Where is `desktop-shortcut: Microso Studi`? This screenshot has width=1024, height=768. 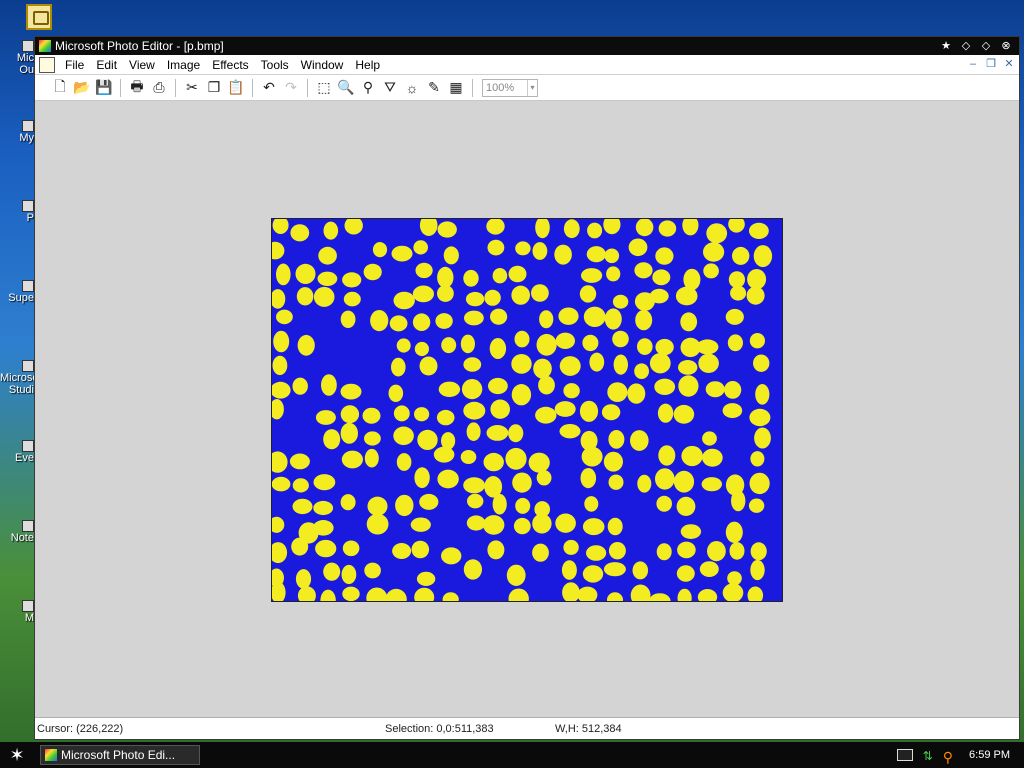 desktop-shortcut: Microso Studi is located at coordinates (19, 378).